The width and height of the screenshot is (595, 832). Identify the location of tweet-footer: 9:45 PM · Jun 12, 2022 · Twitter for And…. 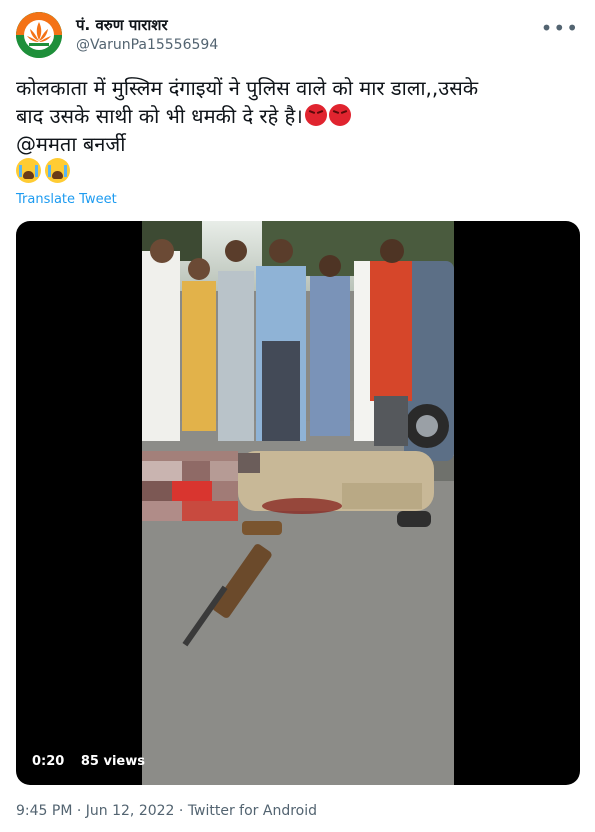
(166, 811).